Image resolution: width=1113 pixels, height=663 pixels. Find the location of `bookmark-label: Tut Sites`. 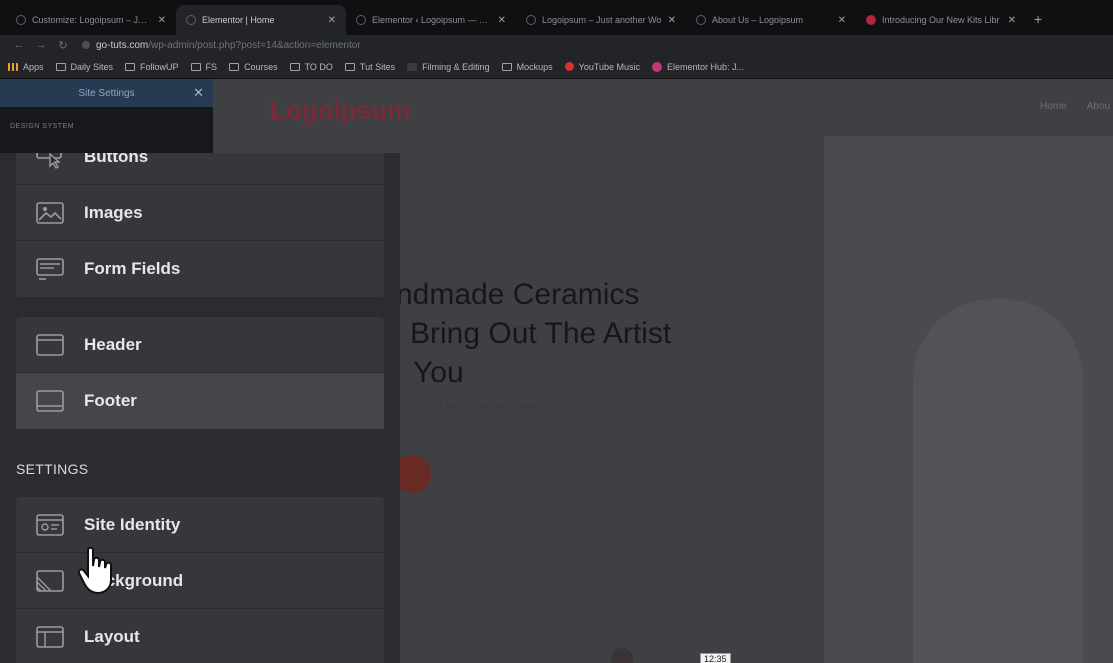

bookmark-label: Tut Sites is located at coordinates (377, 66).